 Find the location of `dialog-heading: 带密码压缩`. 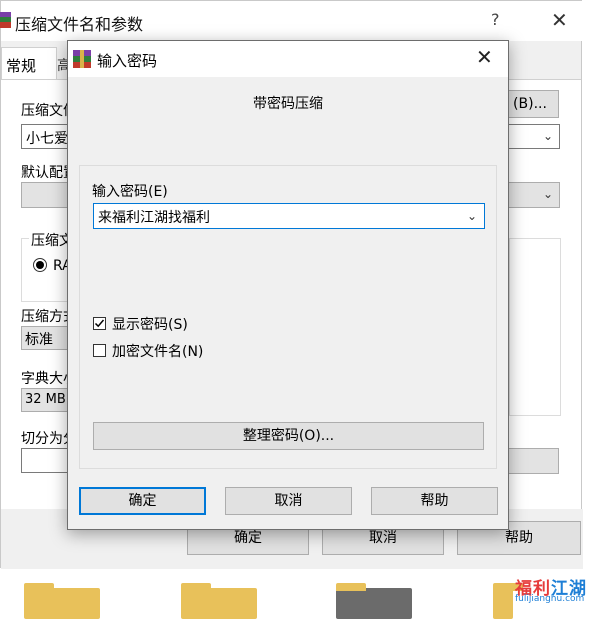

dialog-heading: 带密码压缩 is located at coordinates (288, 104).